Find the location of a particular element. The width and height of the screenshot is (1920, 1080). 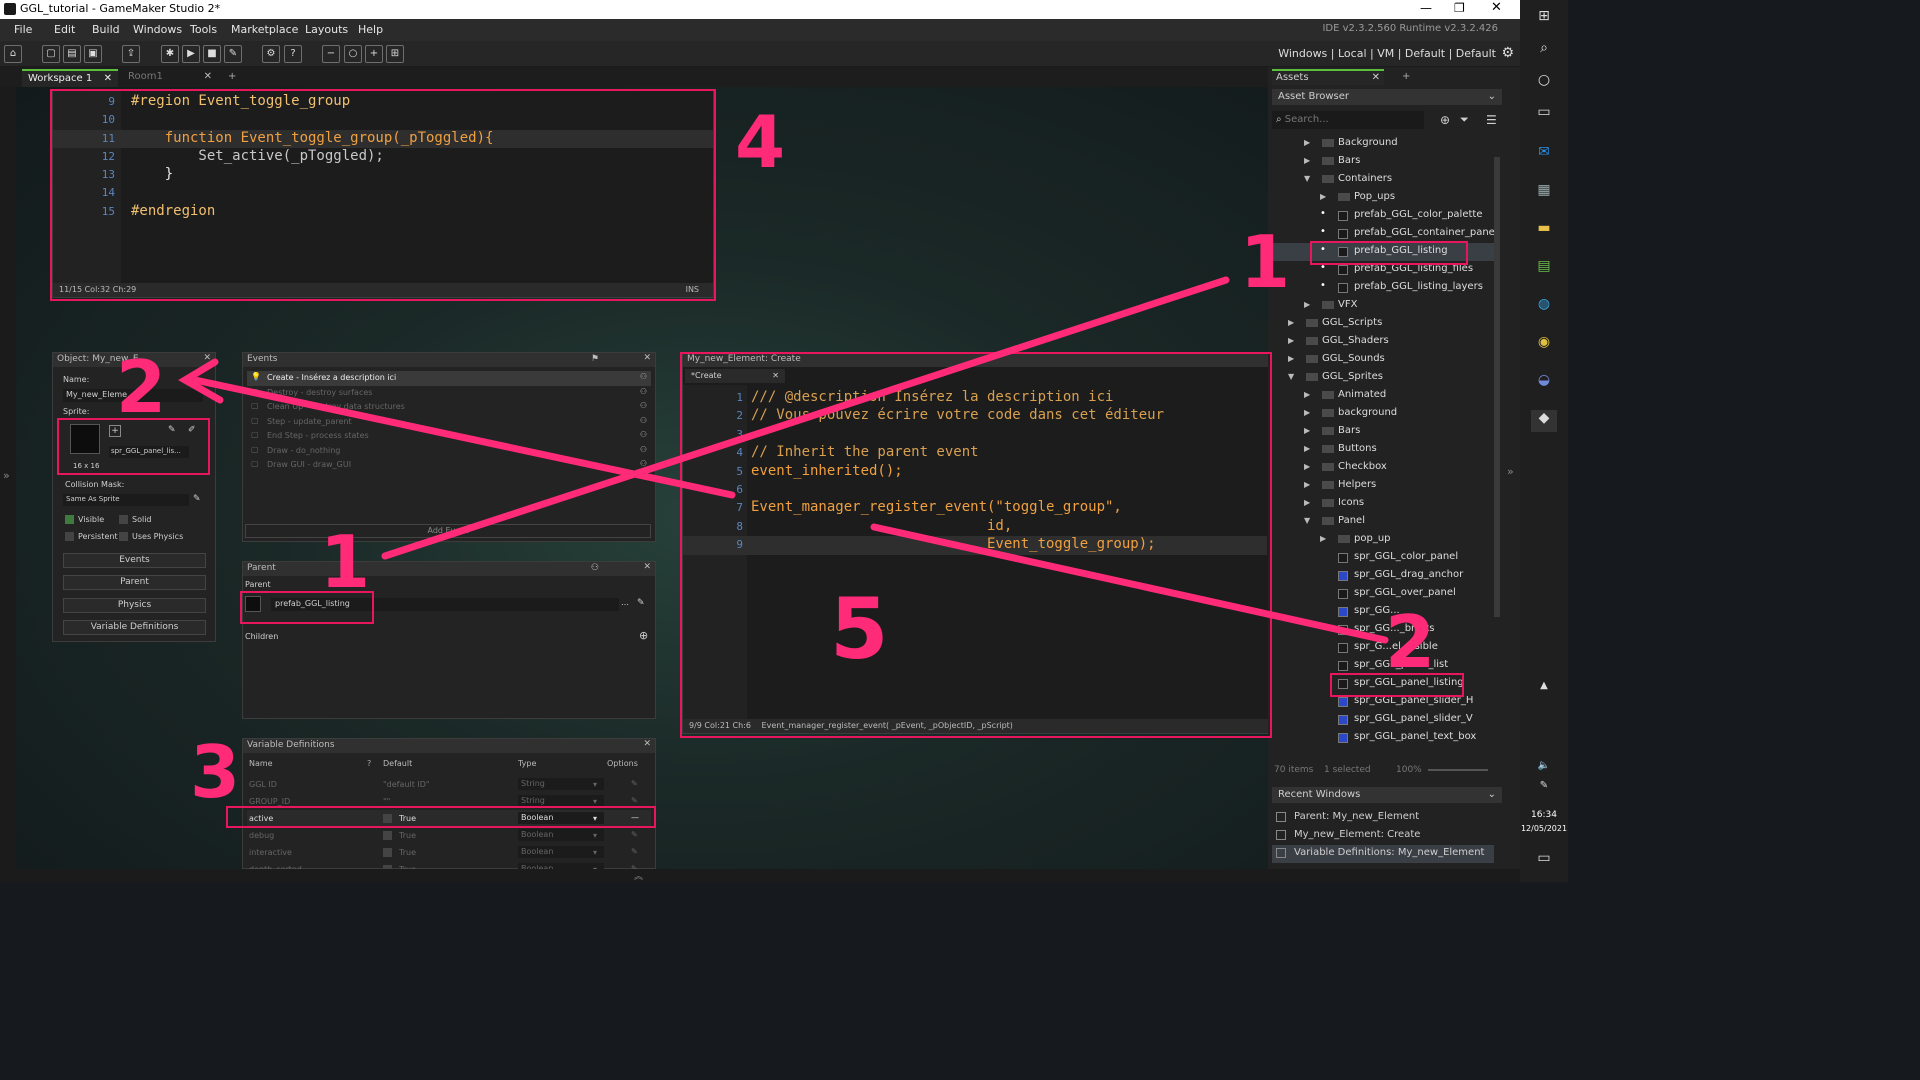

annotation-2-right: 2 is located at coordinates (1410, 642).